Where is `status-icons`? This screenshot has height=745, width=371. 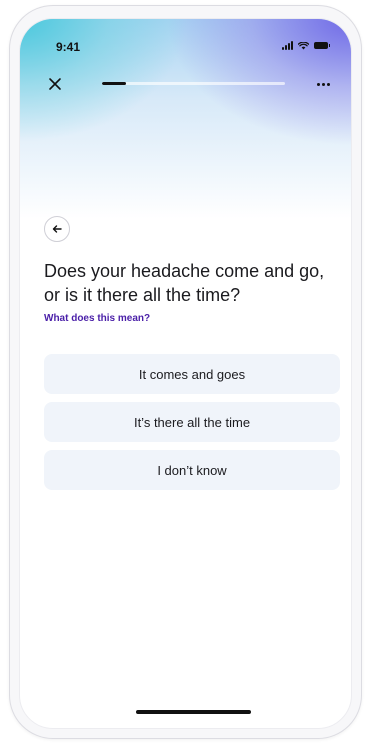
status-icons is located at coordinates (306, 45).